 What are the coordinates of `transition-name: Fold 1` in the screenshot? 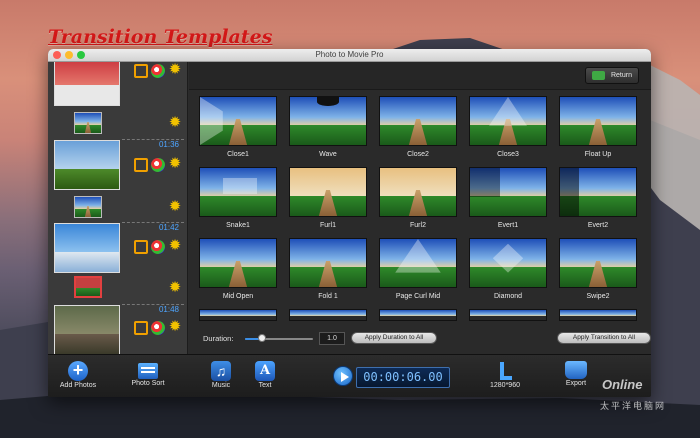 It's located at (328, 296).